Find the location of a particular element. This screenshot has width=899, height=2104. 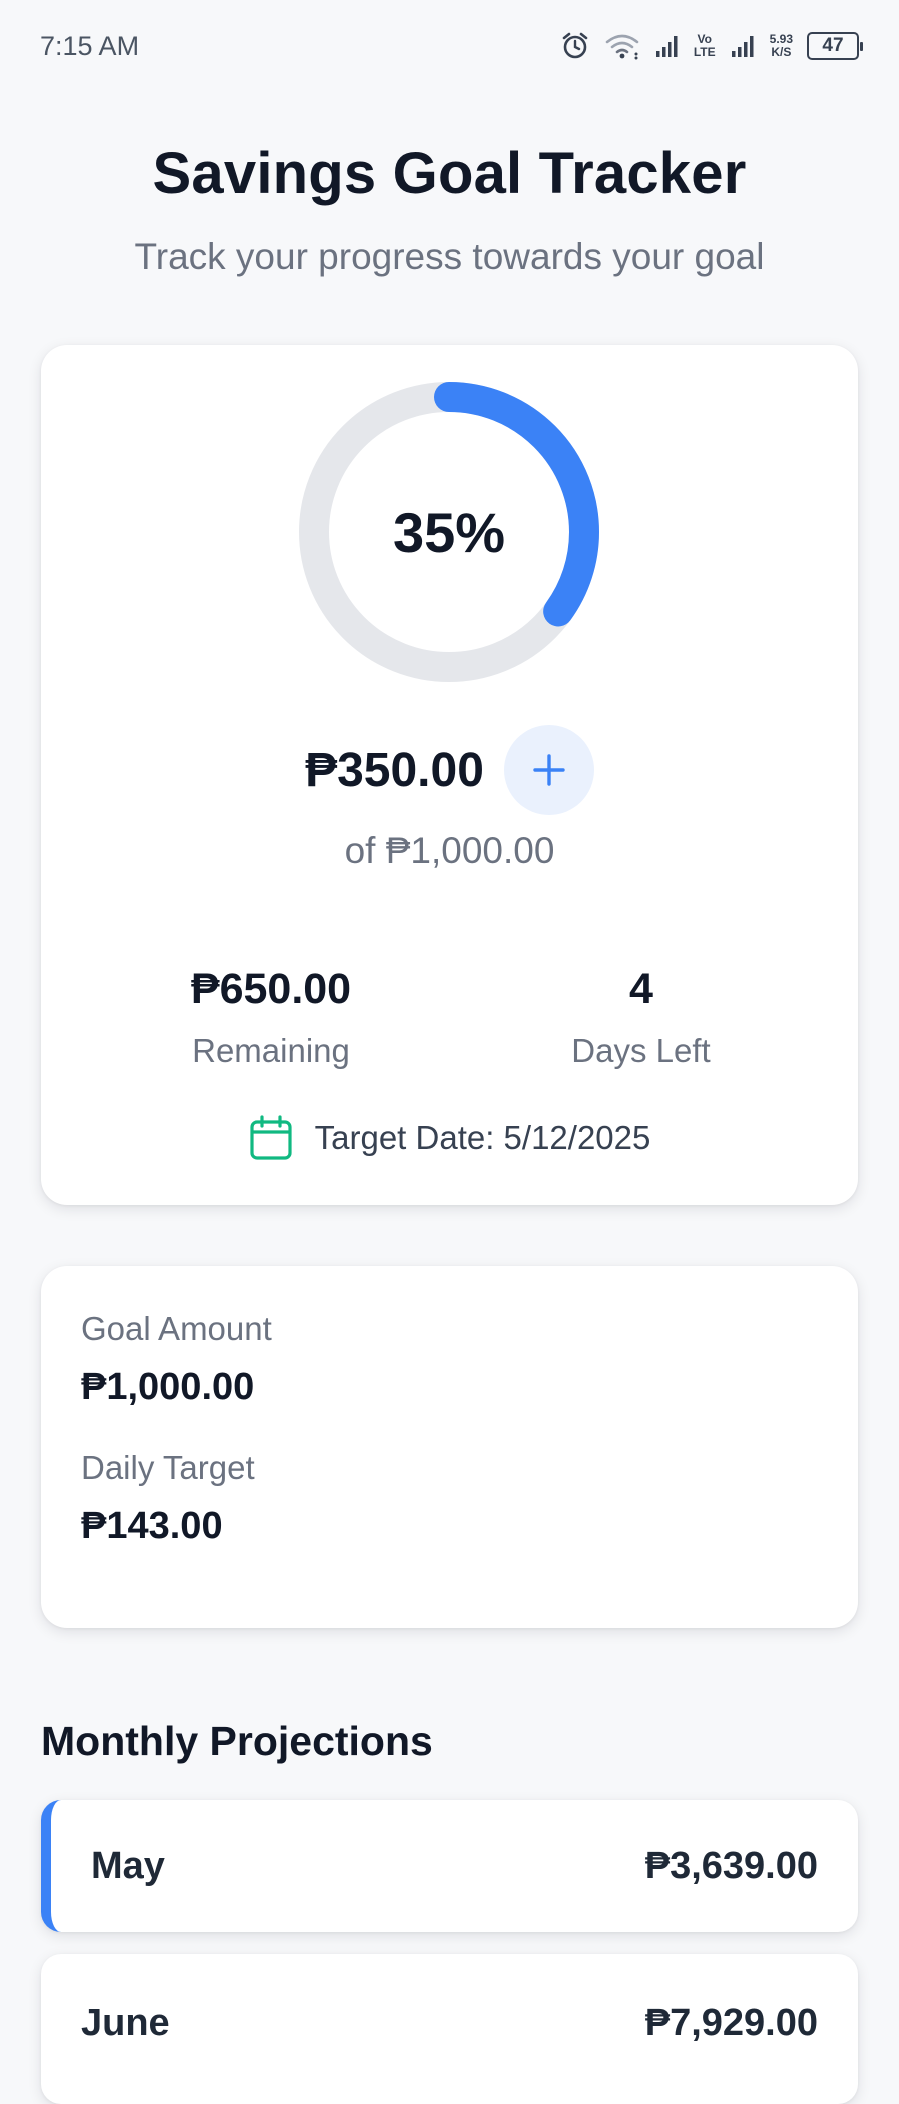

target-date-text: Target Date: 5/12/2025 is located at coordinates (482, 1137).